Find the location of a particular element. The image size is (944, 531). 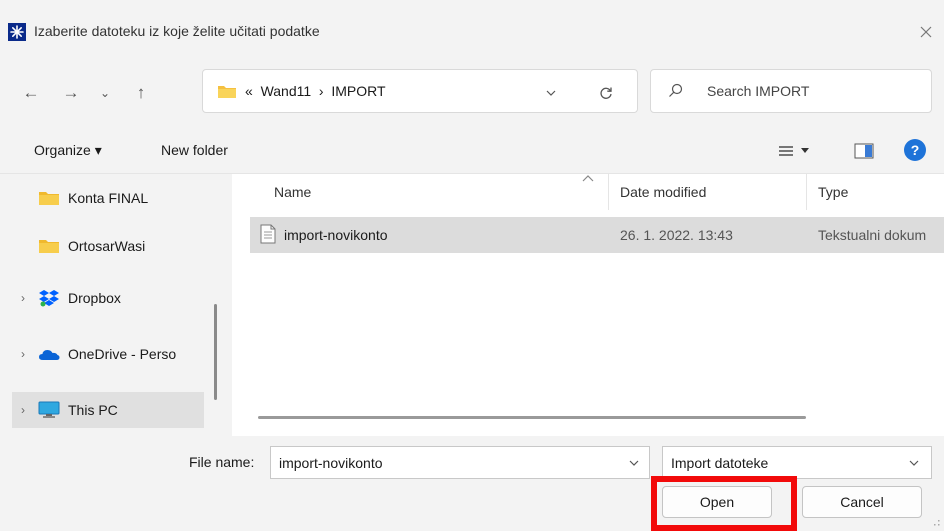

caret-down-icon is located at coordinates (805, 150).